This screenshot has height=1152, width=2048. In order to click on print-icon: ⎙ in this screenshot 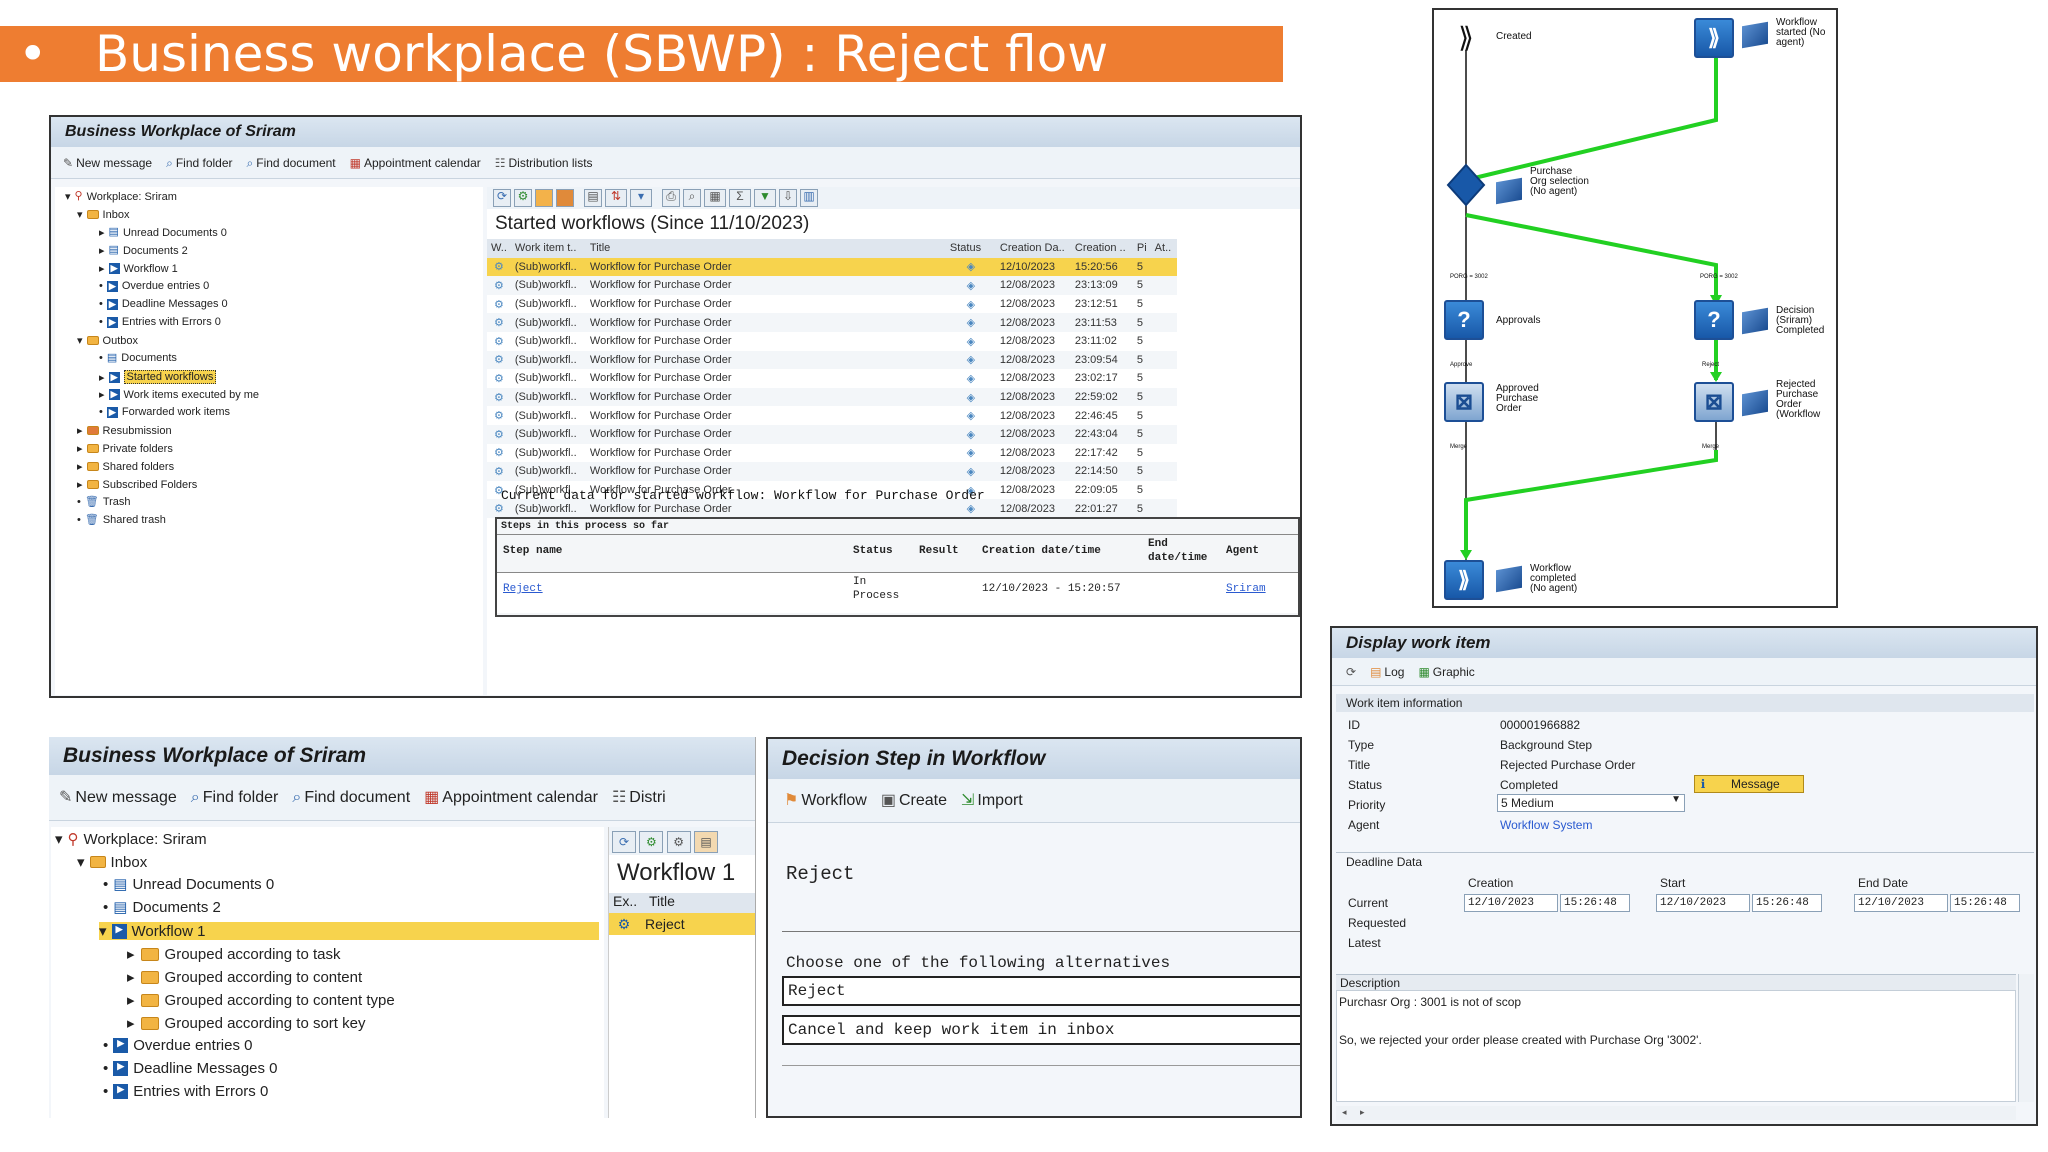, I will do `click(671, 198)`.